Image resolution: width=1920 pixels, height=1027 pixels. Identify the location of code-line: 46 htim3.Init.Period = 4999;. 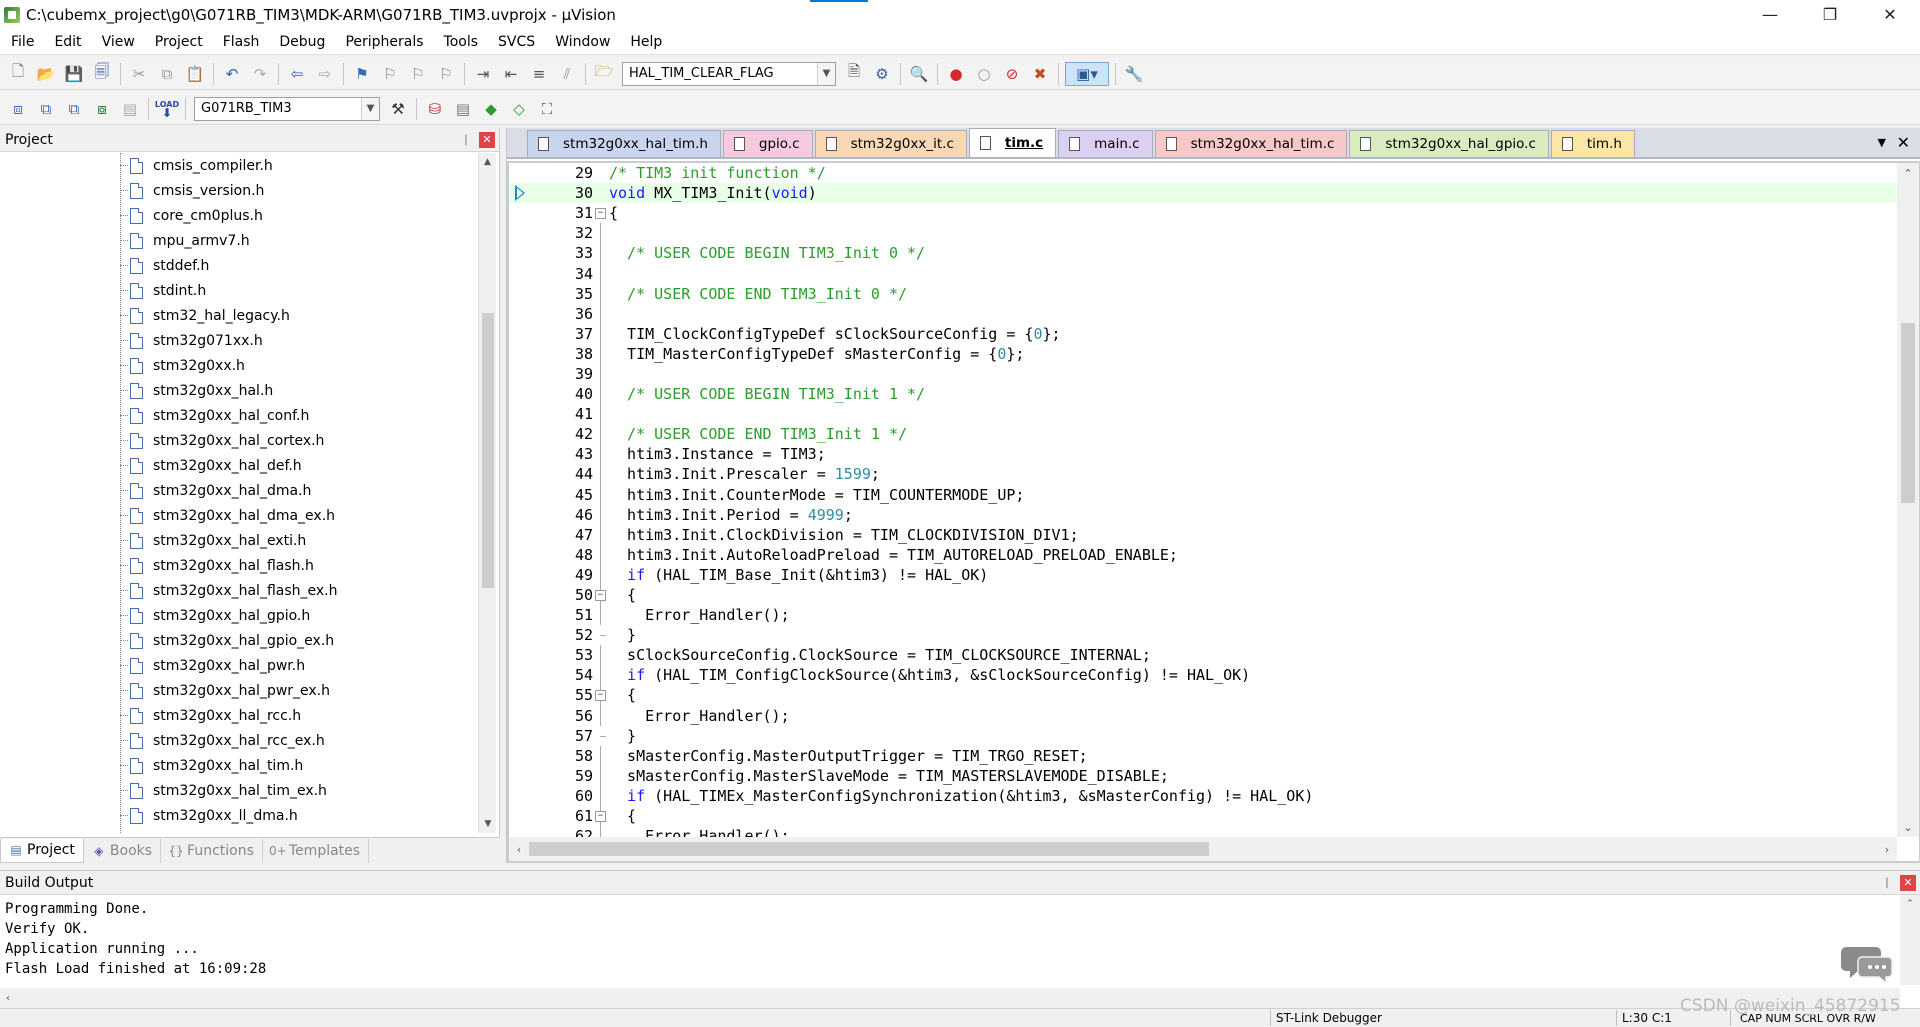
(1203, 514).